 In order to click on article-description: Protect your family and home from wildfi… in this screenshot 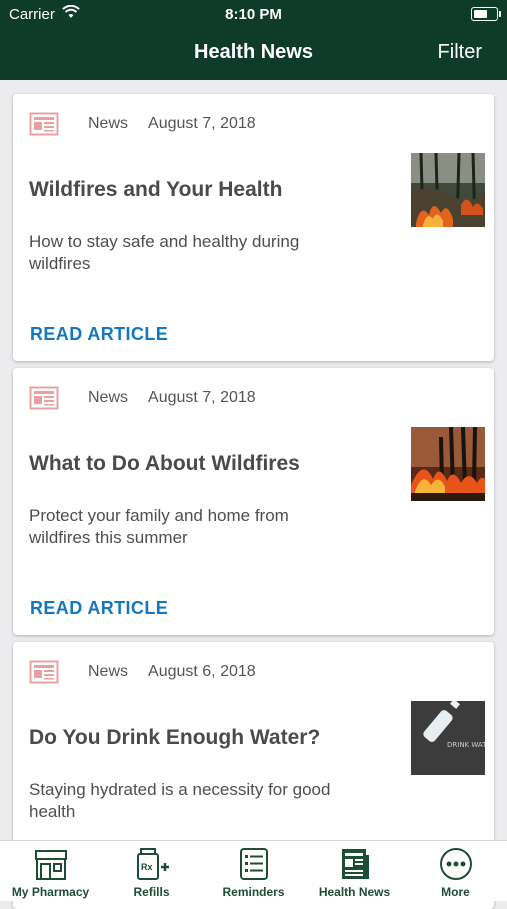, I will do `click(159, 526)`.